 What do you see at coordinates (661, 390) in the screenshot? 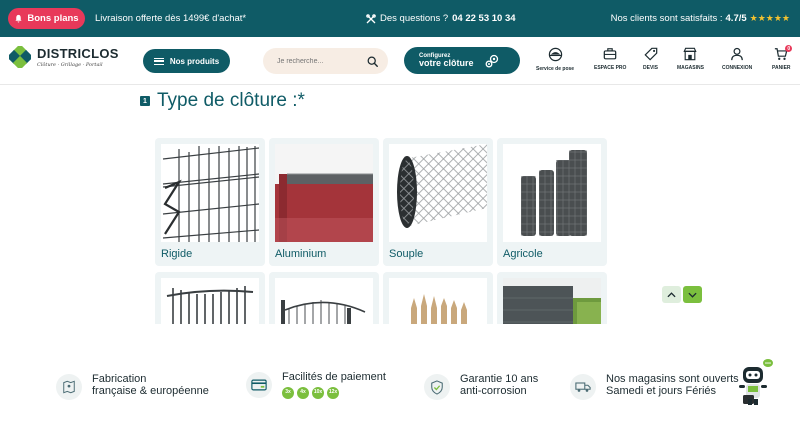
I see `feature-line2: Samedi et jours Fériés` at bounding box center [661, 390].